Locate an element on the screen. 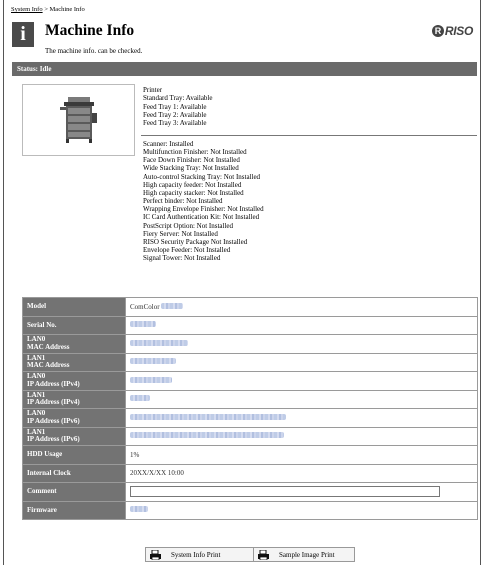 The width and height of the screenshot is (481, 565). riso-logo-text: RISO is located at coordinates (458, 31).